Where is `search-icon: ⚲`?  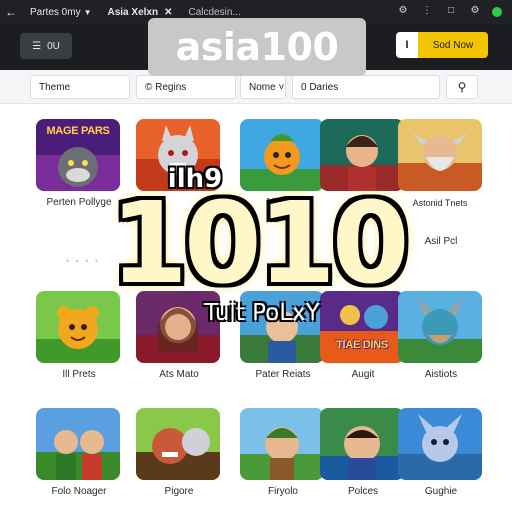
search-icon: ⚲ is located at coordinates (462, 87).